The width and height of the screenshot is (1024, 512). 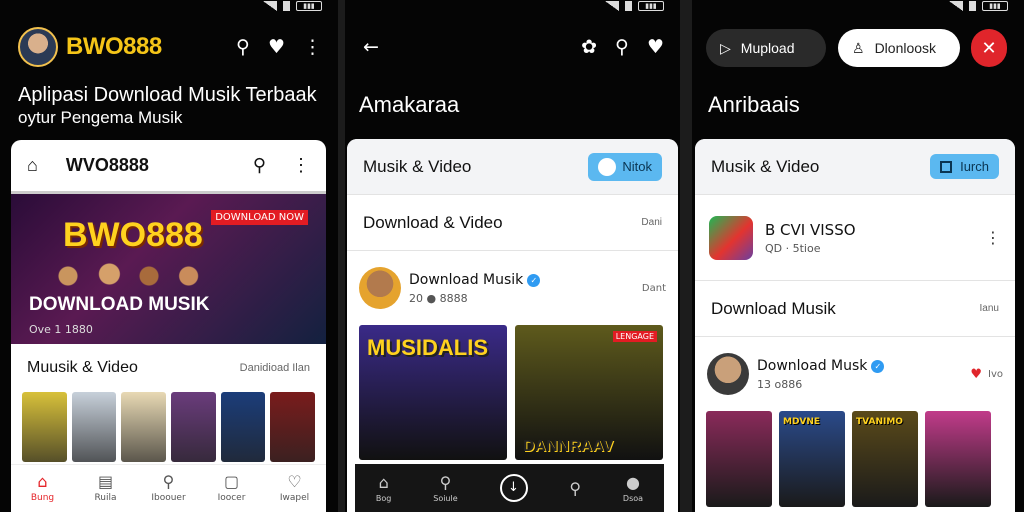 I want to click on nav-item: ⌂ Bung, so click(x=42, y=488).